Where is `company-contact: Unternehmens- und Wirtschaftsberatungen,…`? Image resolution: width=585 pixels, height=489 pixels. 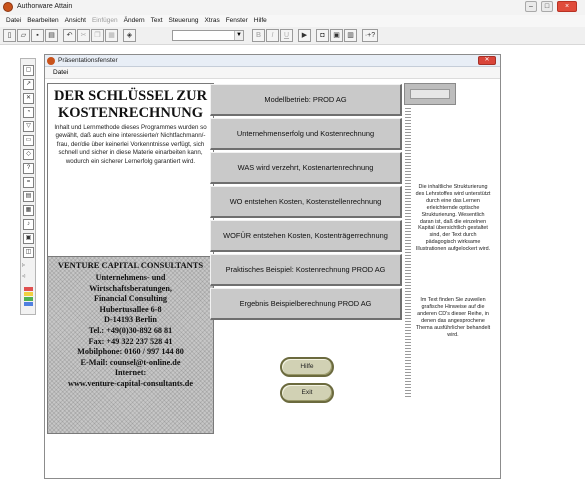 company-contact: Unternehmens- und Wirtschaftsberatungen,… is located at coordinates (130, 331).